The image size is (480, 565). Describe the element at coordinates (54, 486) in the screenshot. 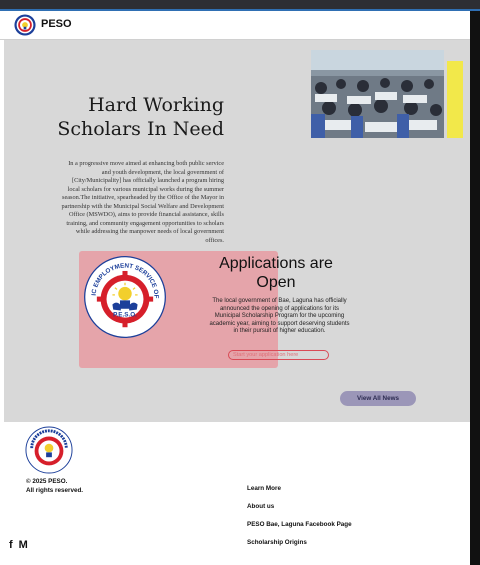

I see `copyright: © 2025 PESO. All rights reserved.` at that location.